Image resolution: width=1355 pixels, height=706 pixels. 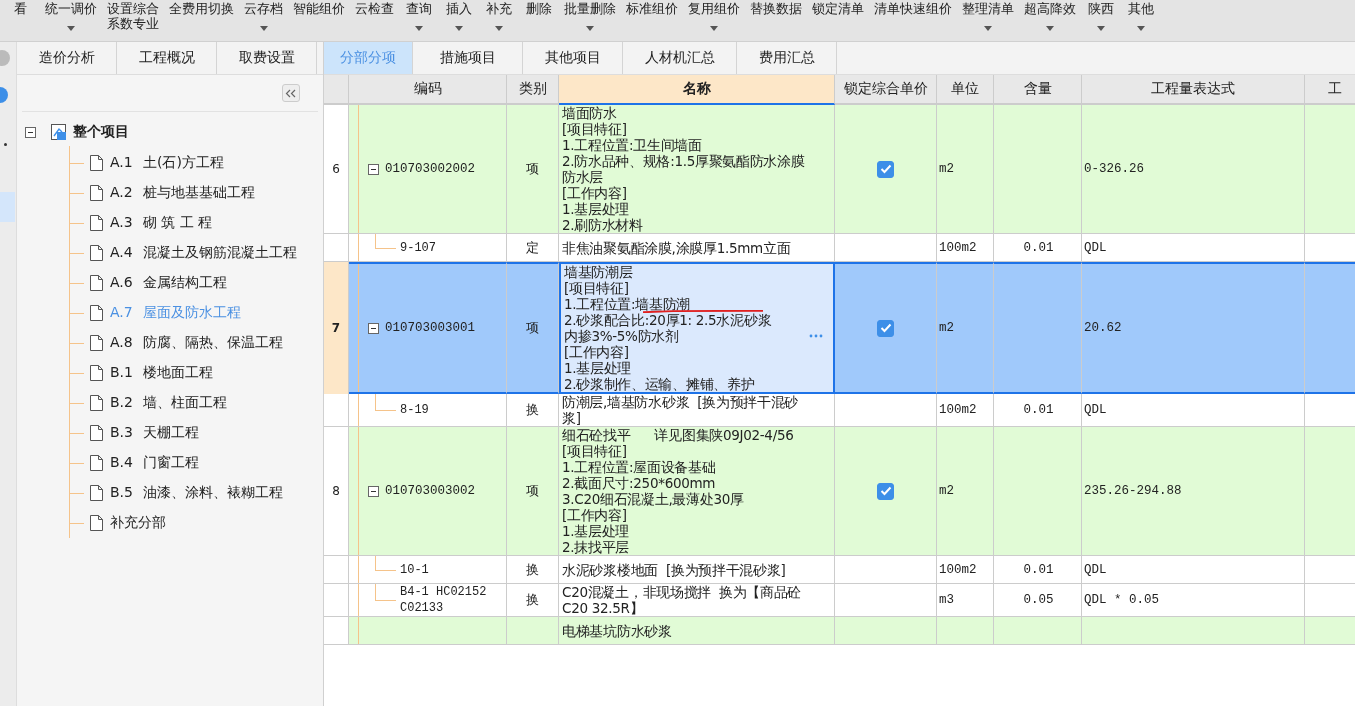 What do you see at coordinates (839, 169) in the screenshot?
I see `table-row: 6 010703002002 项 墙面防水 [项目特征] 1.工程位置:卫生间墙面 2.防水品种、规格:1.5厚聚氨酯防水涂膜 防水层 [工作内容] 1.基层处理 2.刷防水材料 m2 0-326.26` at bounding box center [839, 169].